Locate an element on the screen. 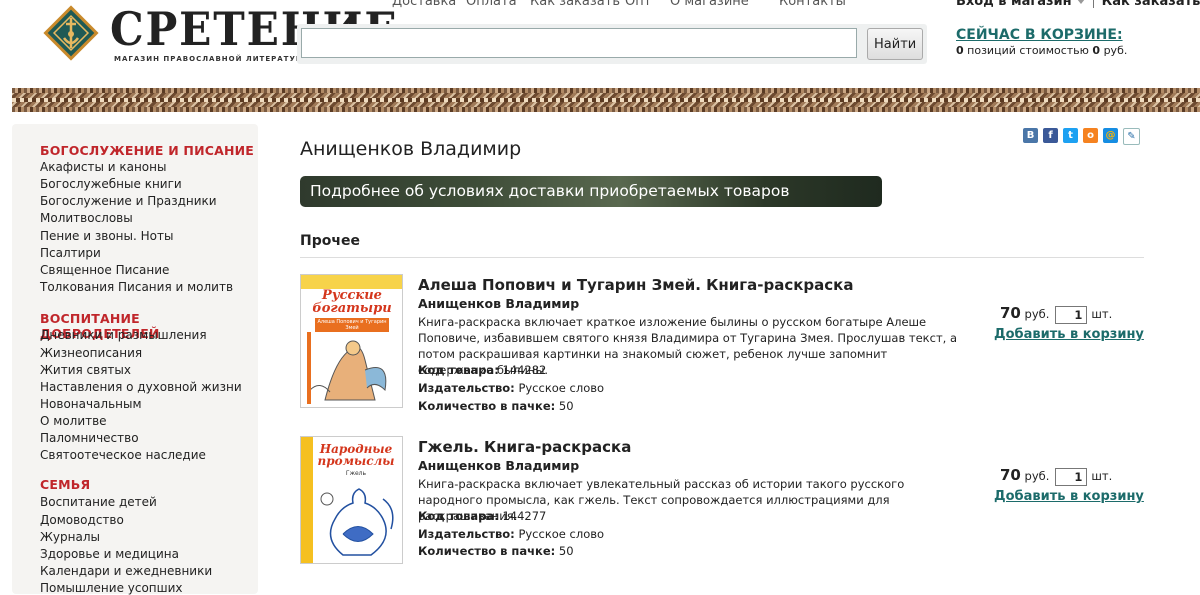  vk-icon: В is located at coordinates (1030, 135).